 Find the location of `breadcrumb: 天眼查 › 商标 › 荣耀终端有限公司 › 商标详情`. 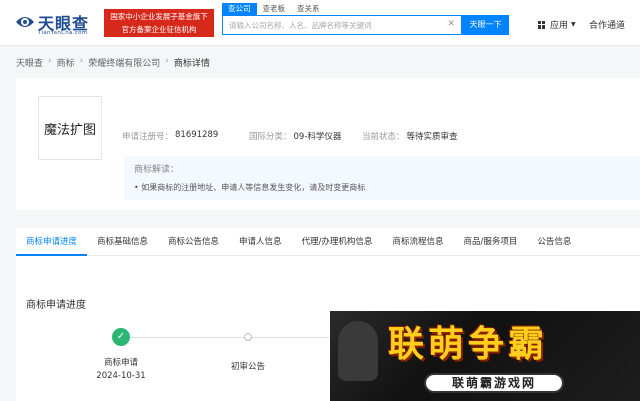

breadcrumb: 天眼查 › 商标 › 荣耀终端有限公司 › 商标详情 is located at coordinates (113, 62).